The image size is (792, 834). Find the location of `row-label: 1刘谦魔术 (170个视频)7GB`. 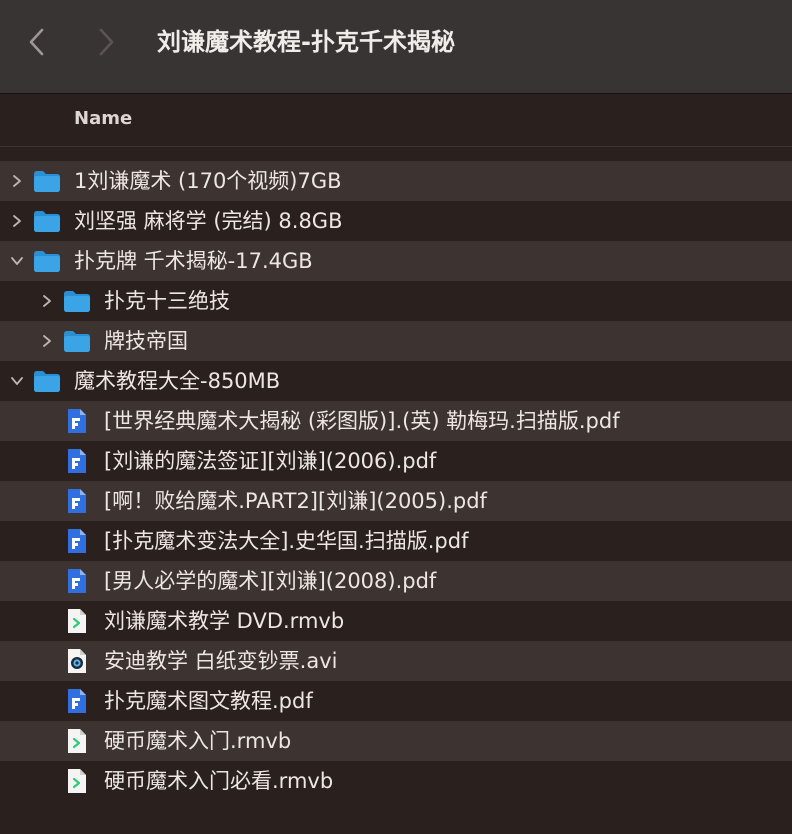

row-label: 1刘谦魔术 (170个视频)7GB is located at coordinates (208, 181).